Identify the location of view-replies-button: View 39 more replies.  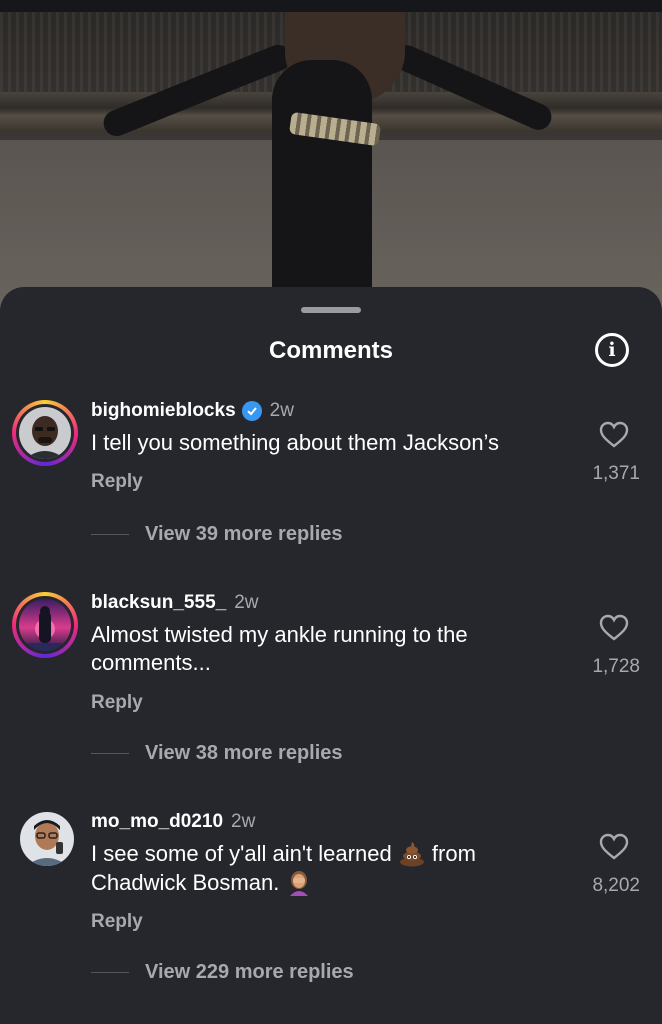
(217, 534).